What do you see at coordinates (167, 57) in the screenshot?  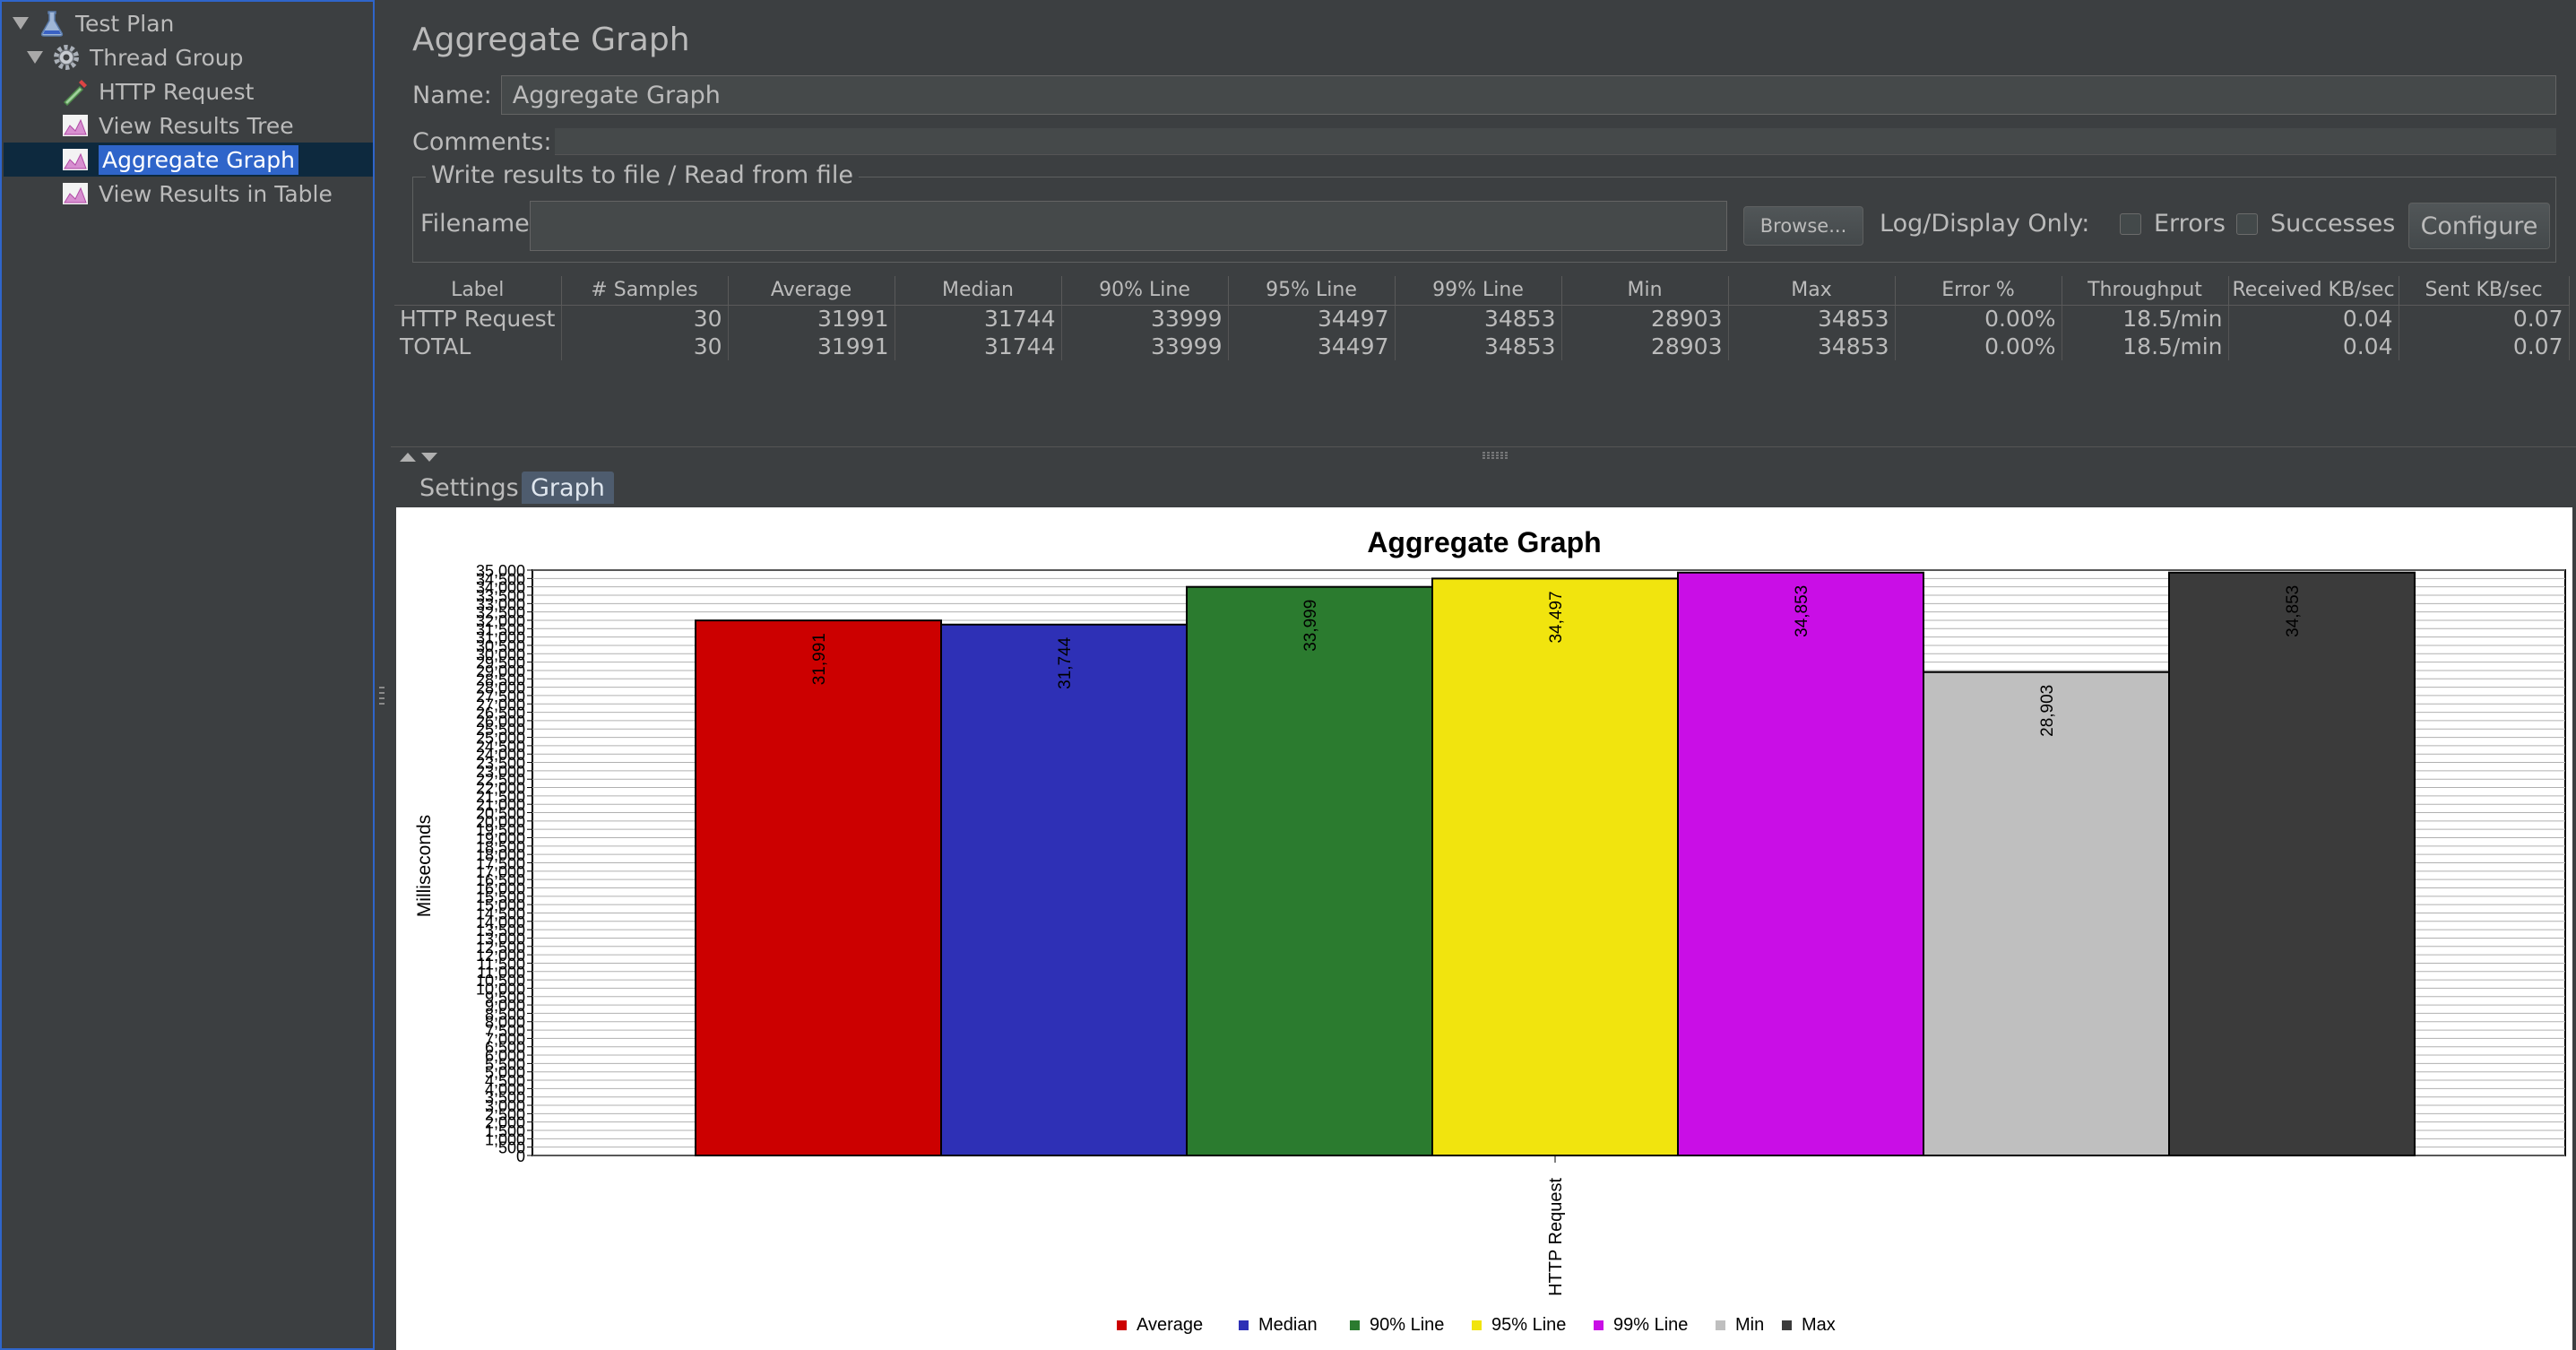 I see `tree-item-label: Thread Group` at bounding box center [167, 57].